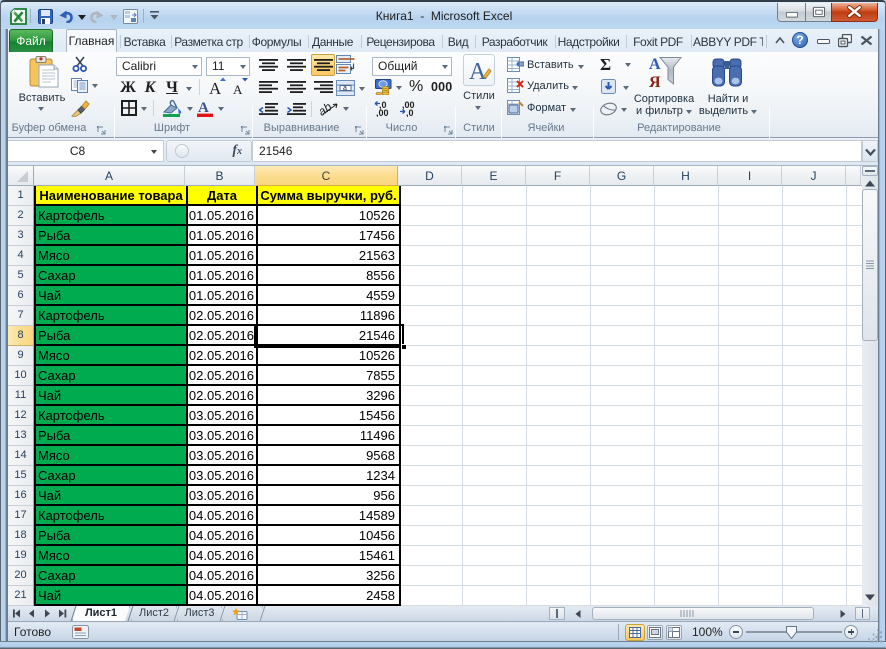  I want to click on svg-text: Я, so click(655, 82).